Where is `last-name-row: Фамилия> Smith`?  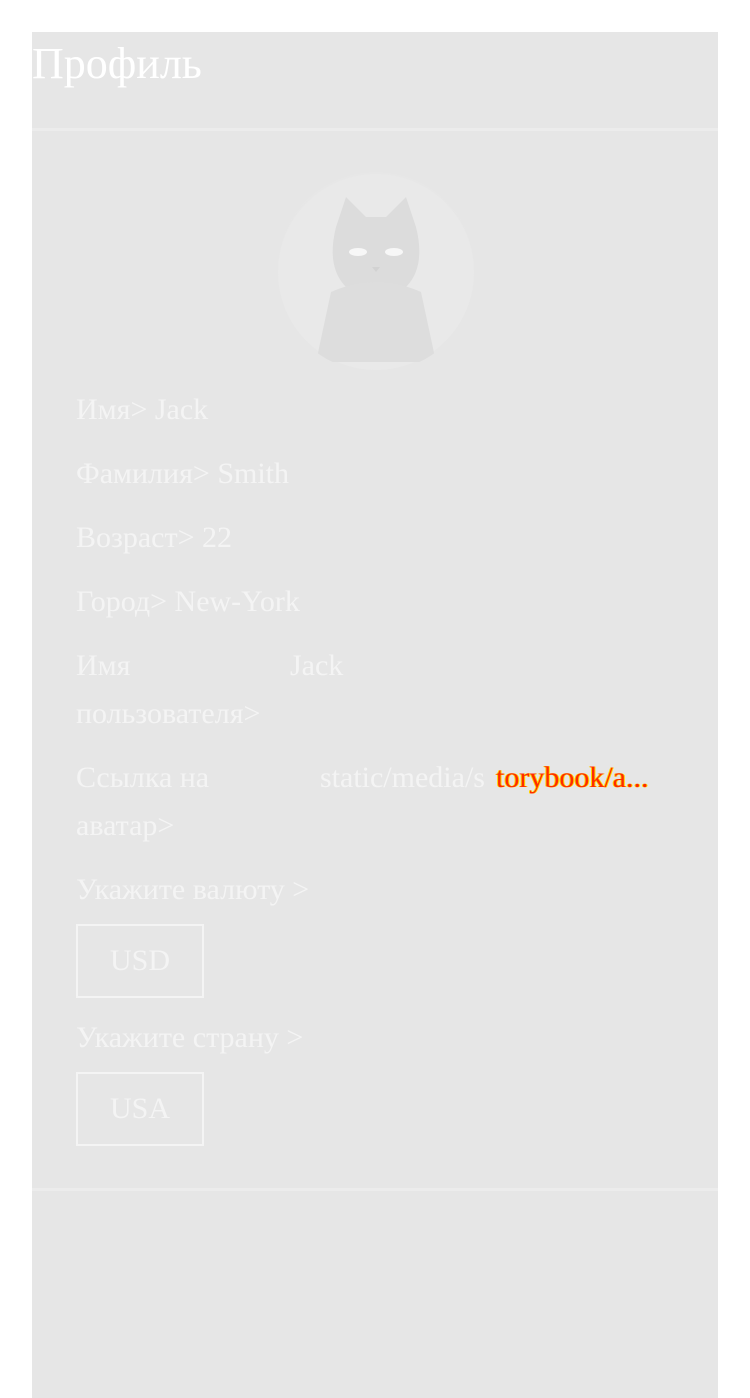
last-name-row: Фамилия> Smith is located at coordinates (182, 474).